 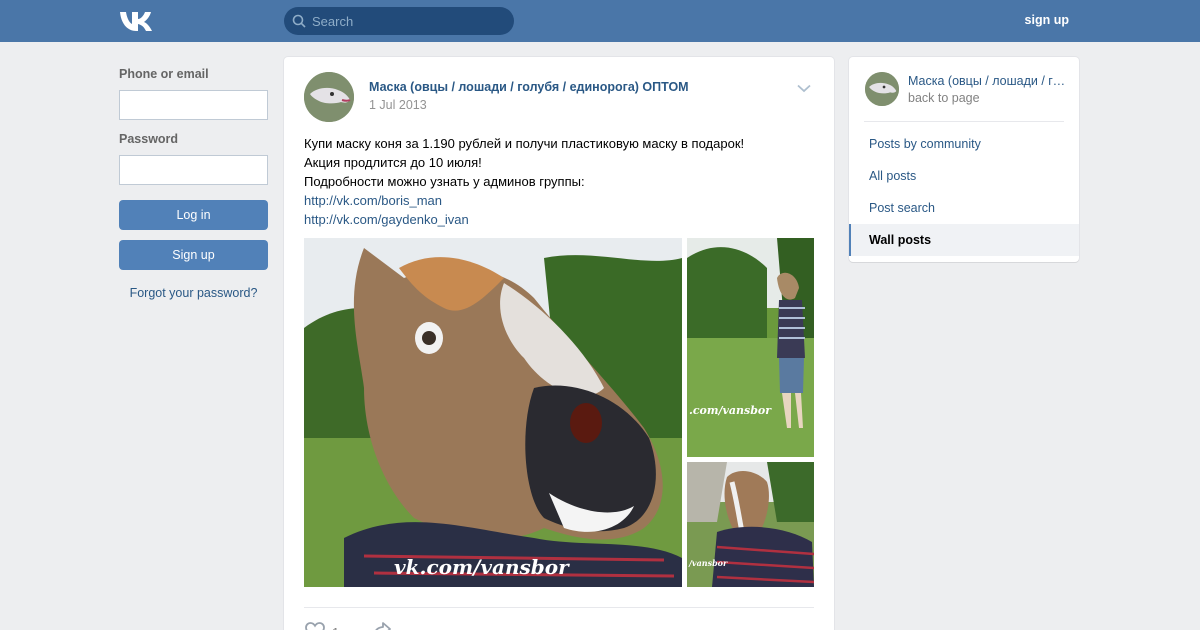 What do you see at coordinates (193, 255) in the screenshot?
I see `signup-button: Sign up` at bounding box center [193, 255].